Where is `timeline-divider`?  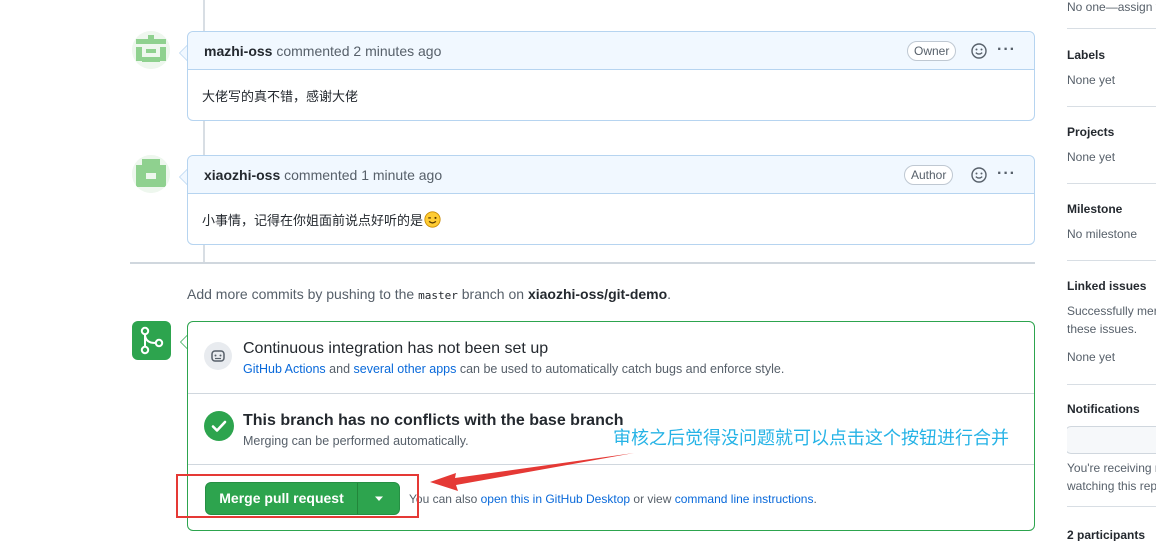 timeline-divider is located at coordinates (582, 263).